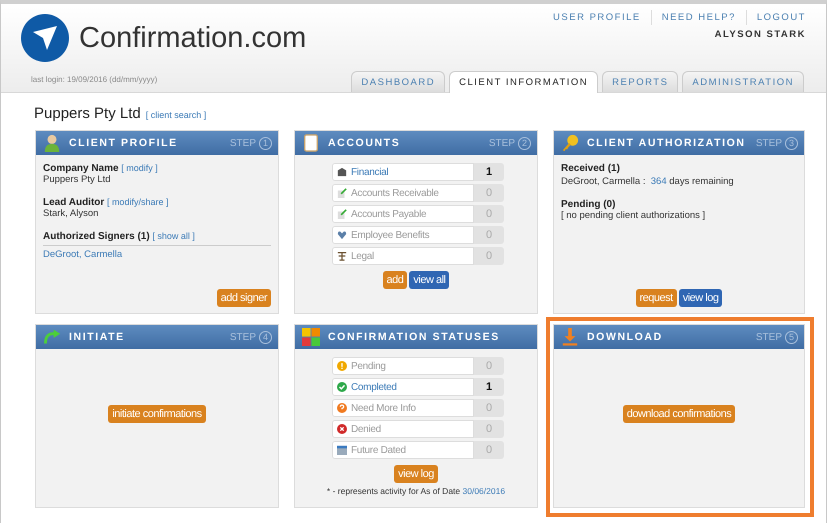 Image resolution: width=827 pixels, height=523 pixels. What do you see at coordinates (45, 38) in the screenshot?
I see `logo-icon` at bounding box center [45, 38].